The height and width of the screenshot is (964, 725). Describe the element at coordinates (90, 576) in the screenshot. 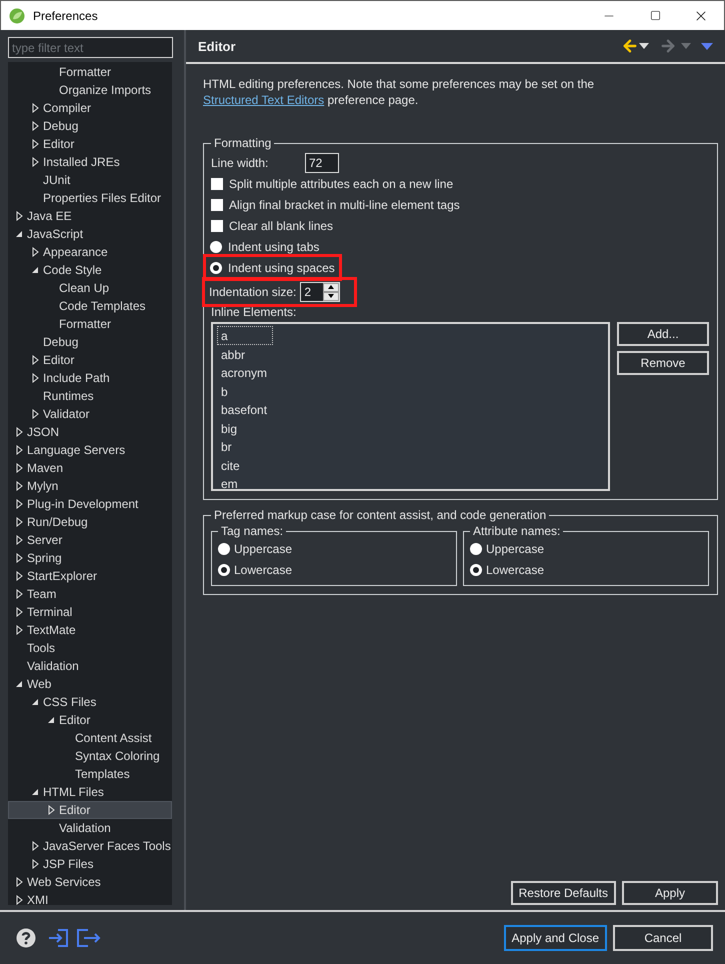

I see `tree-item: StartExplorer` at that location.